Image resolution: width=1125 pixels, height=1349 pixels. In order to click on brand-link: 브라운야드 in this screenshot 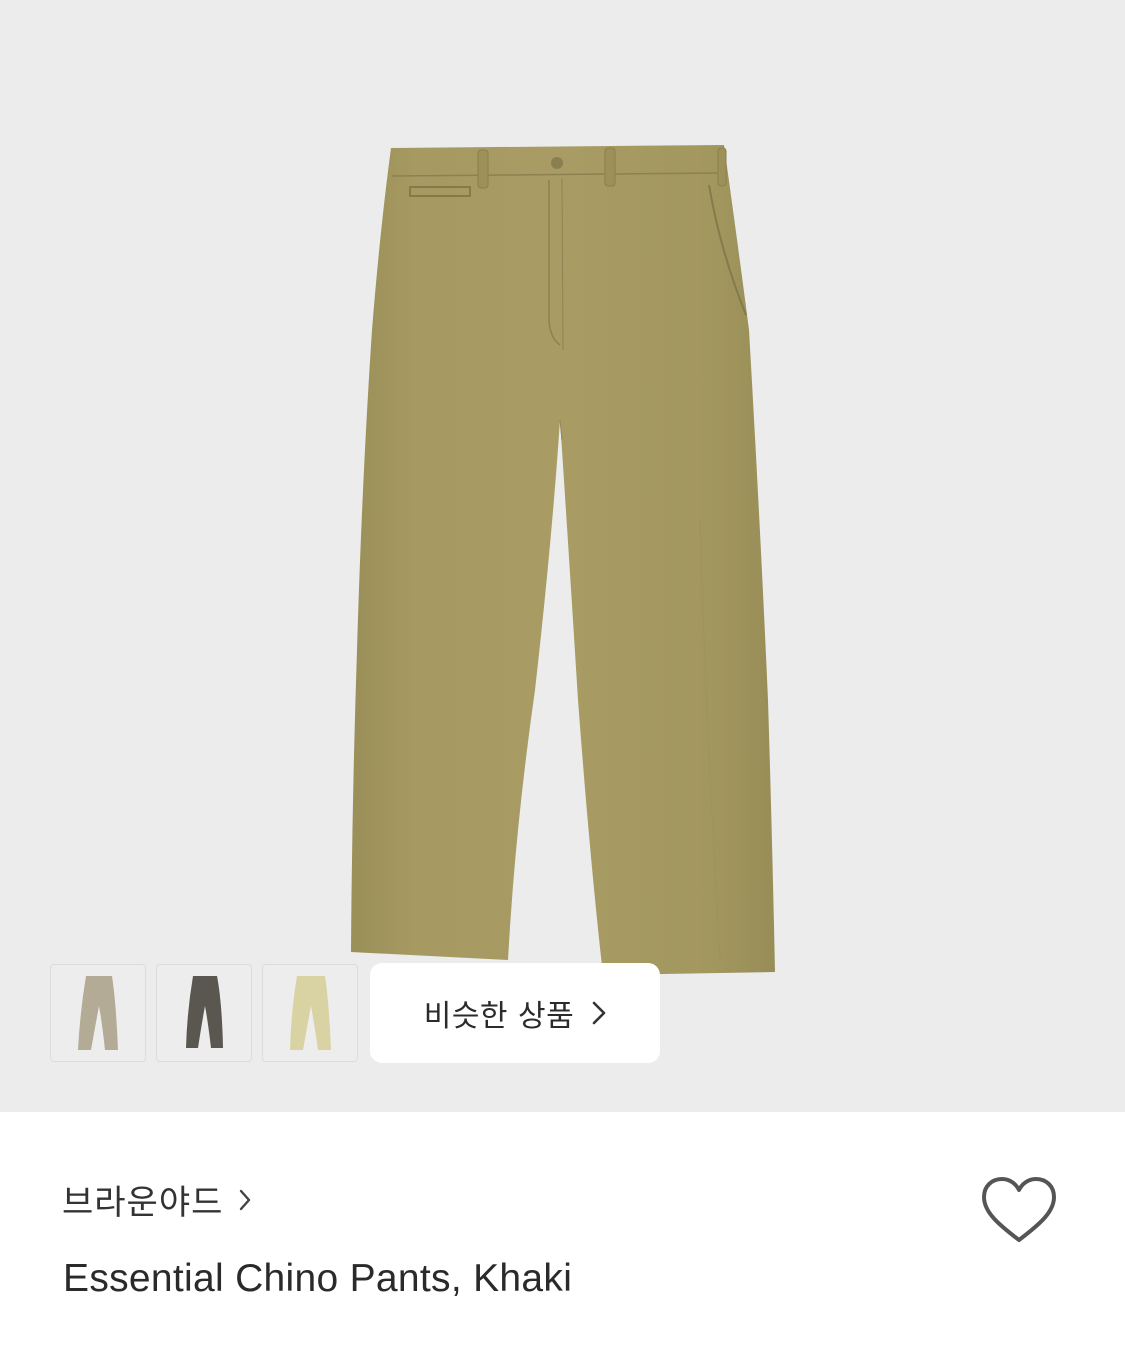, I will do `click(156, 1199)`.